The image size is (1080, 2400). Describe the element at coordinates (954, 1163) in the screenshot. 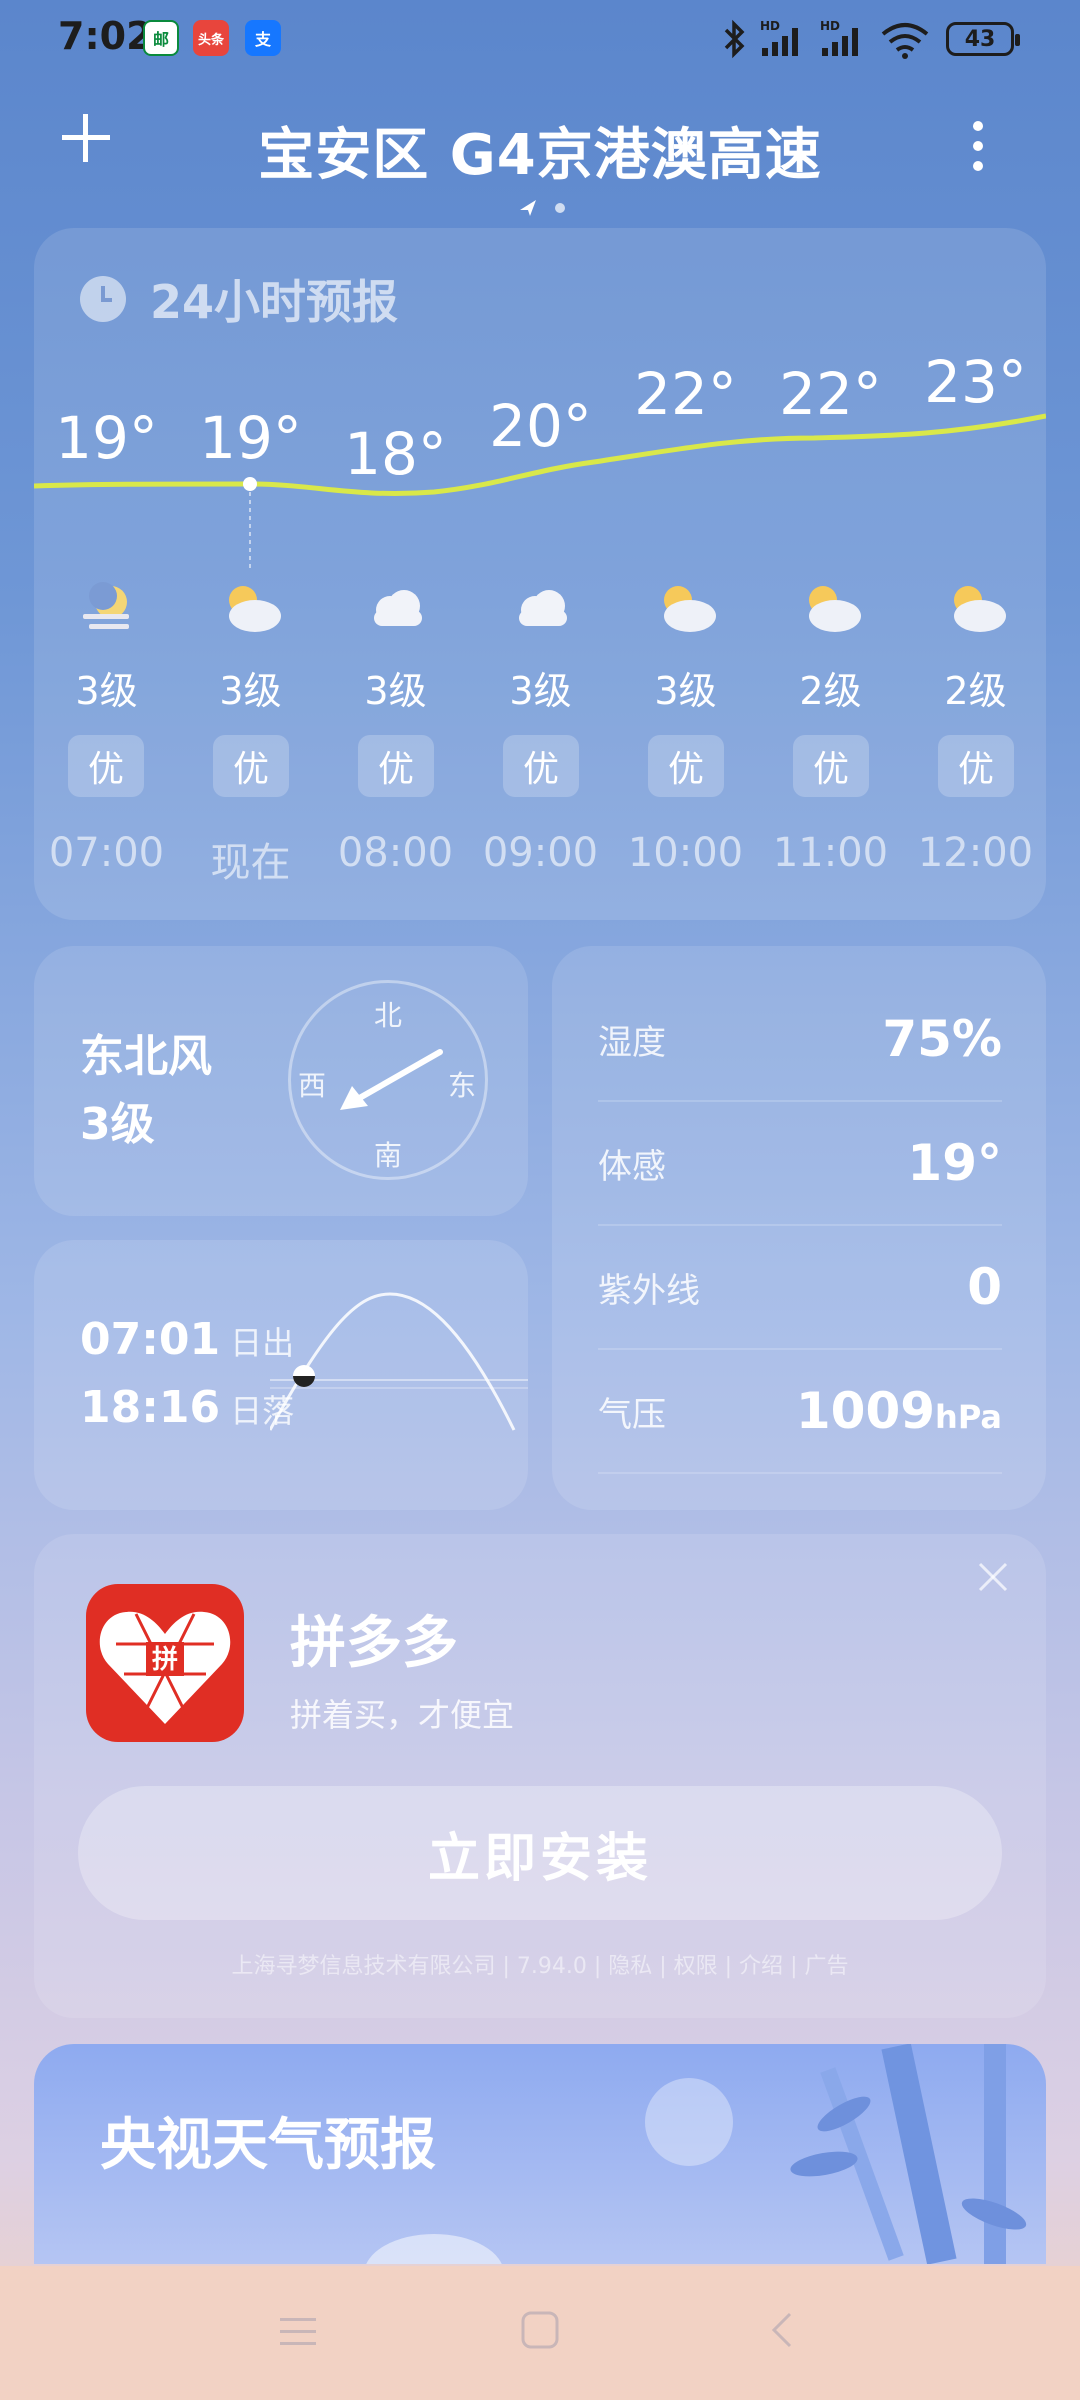

I see `feels-like-value: 19°` at that location.